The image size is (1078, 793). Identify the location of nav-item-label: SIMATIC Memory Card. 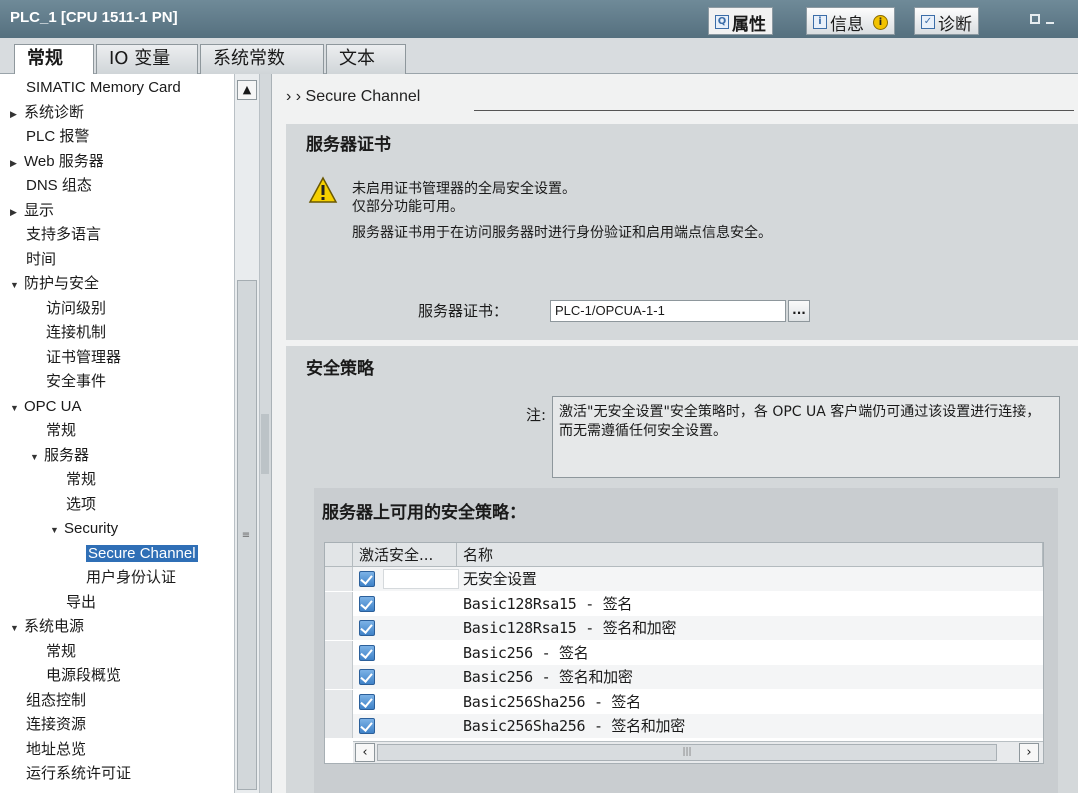
(103, 87).